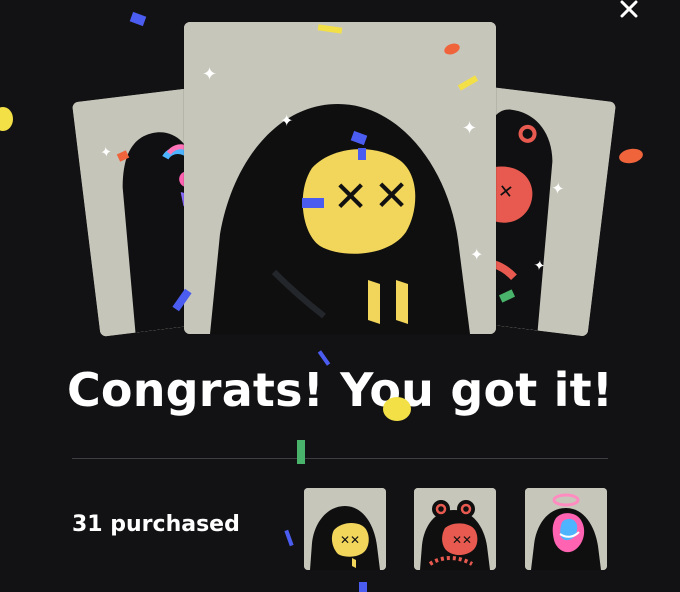  What do you see at coordinates (340, 458) in the screenshot?
I see `divider` at bounding box center [340, 458].